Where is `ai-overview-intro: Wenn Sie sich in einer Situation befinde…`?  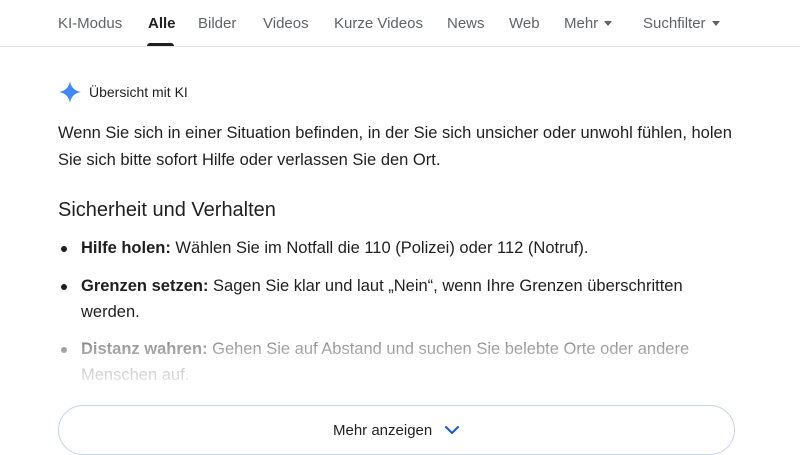
ai-overview-intro: Wenn Sie sich in einer Situation befinde… is located at coordinates (395, 146).